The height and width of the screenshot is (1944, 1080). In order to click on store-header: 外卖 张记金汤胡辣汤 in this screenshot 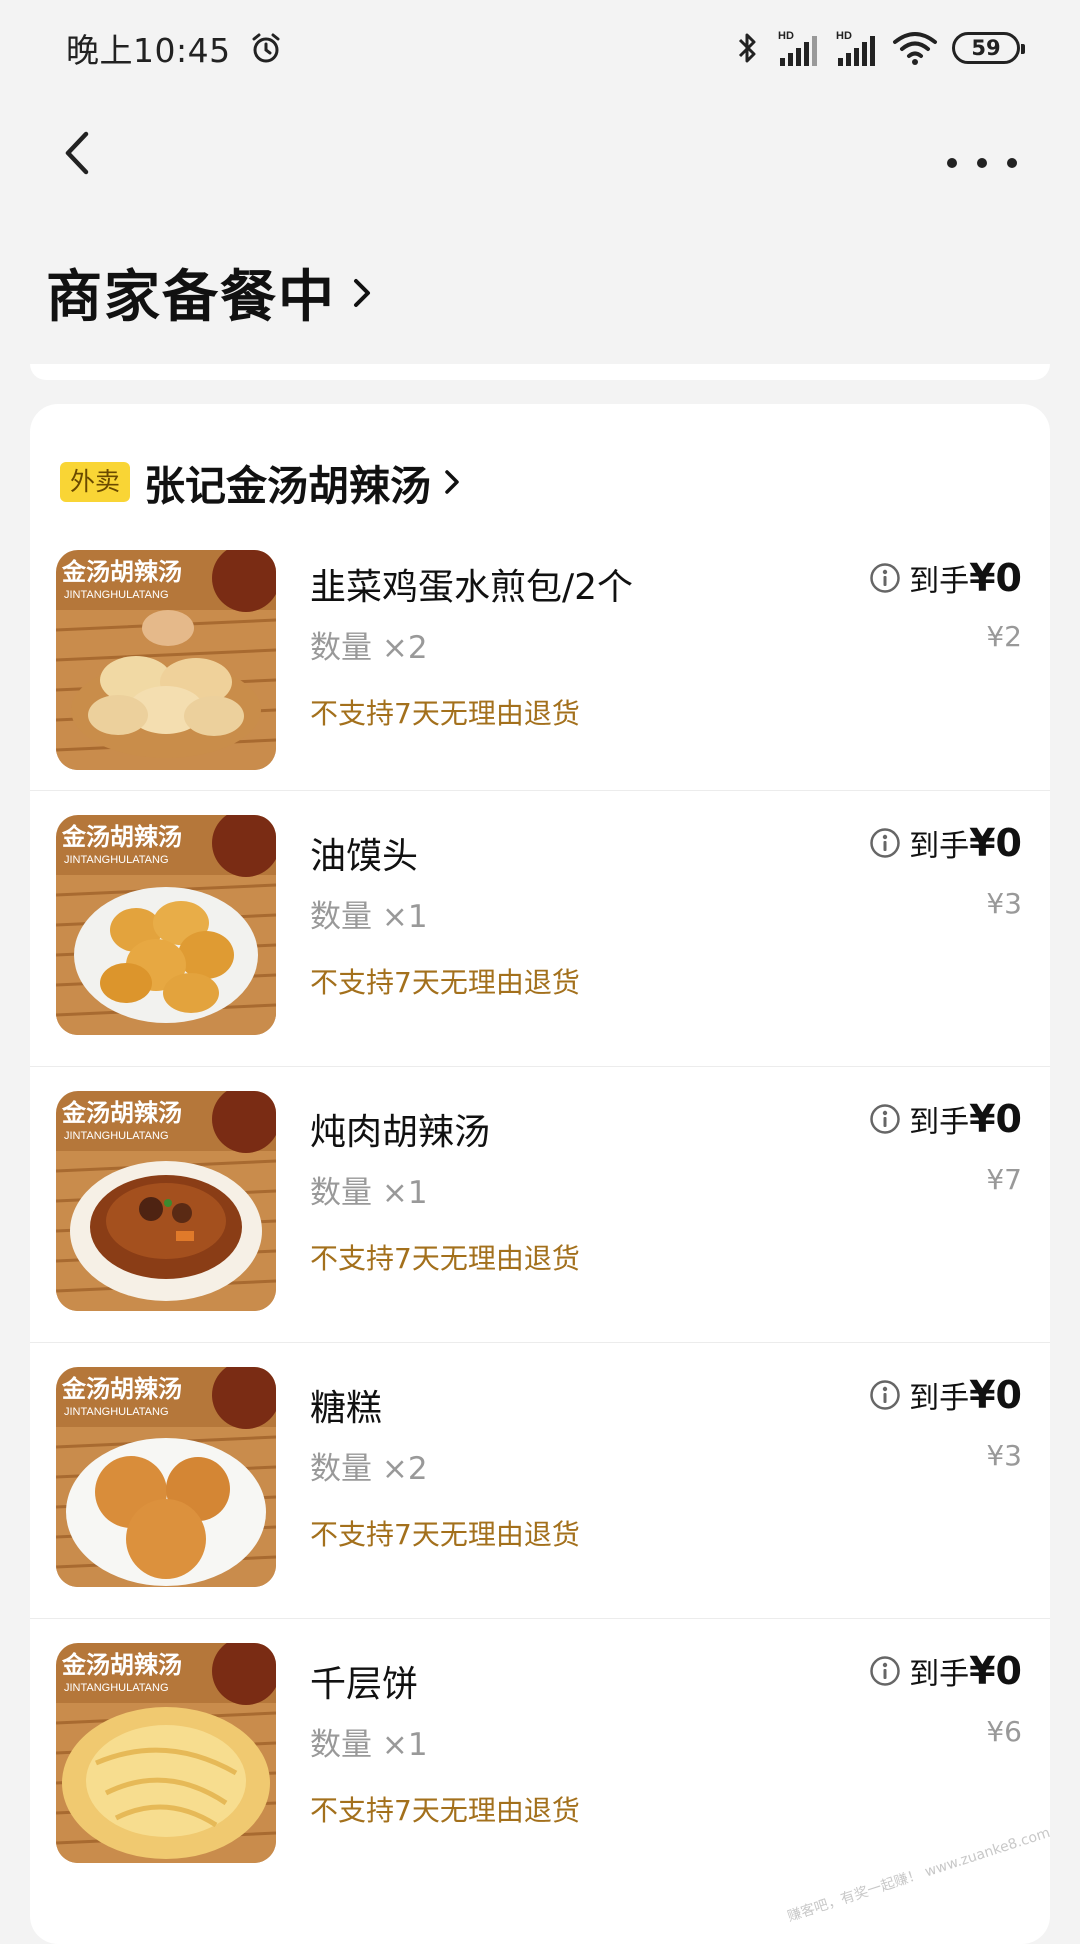, I will do `click(261, 482)`.